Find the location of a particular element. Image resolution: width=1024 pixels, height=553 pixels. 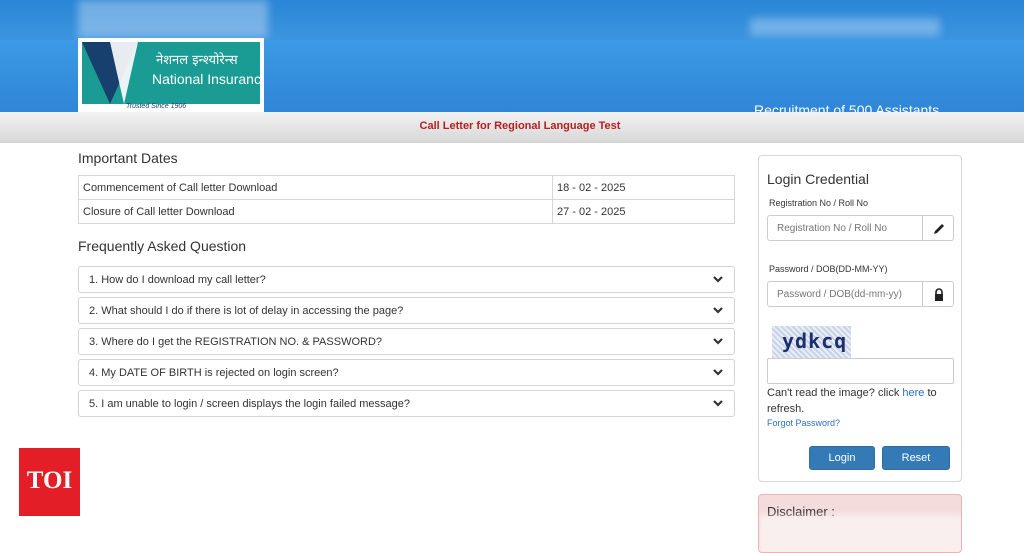

reset-button: Reset is located at coordinates (916, 458).